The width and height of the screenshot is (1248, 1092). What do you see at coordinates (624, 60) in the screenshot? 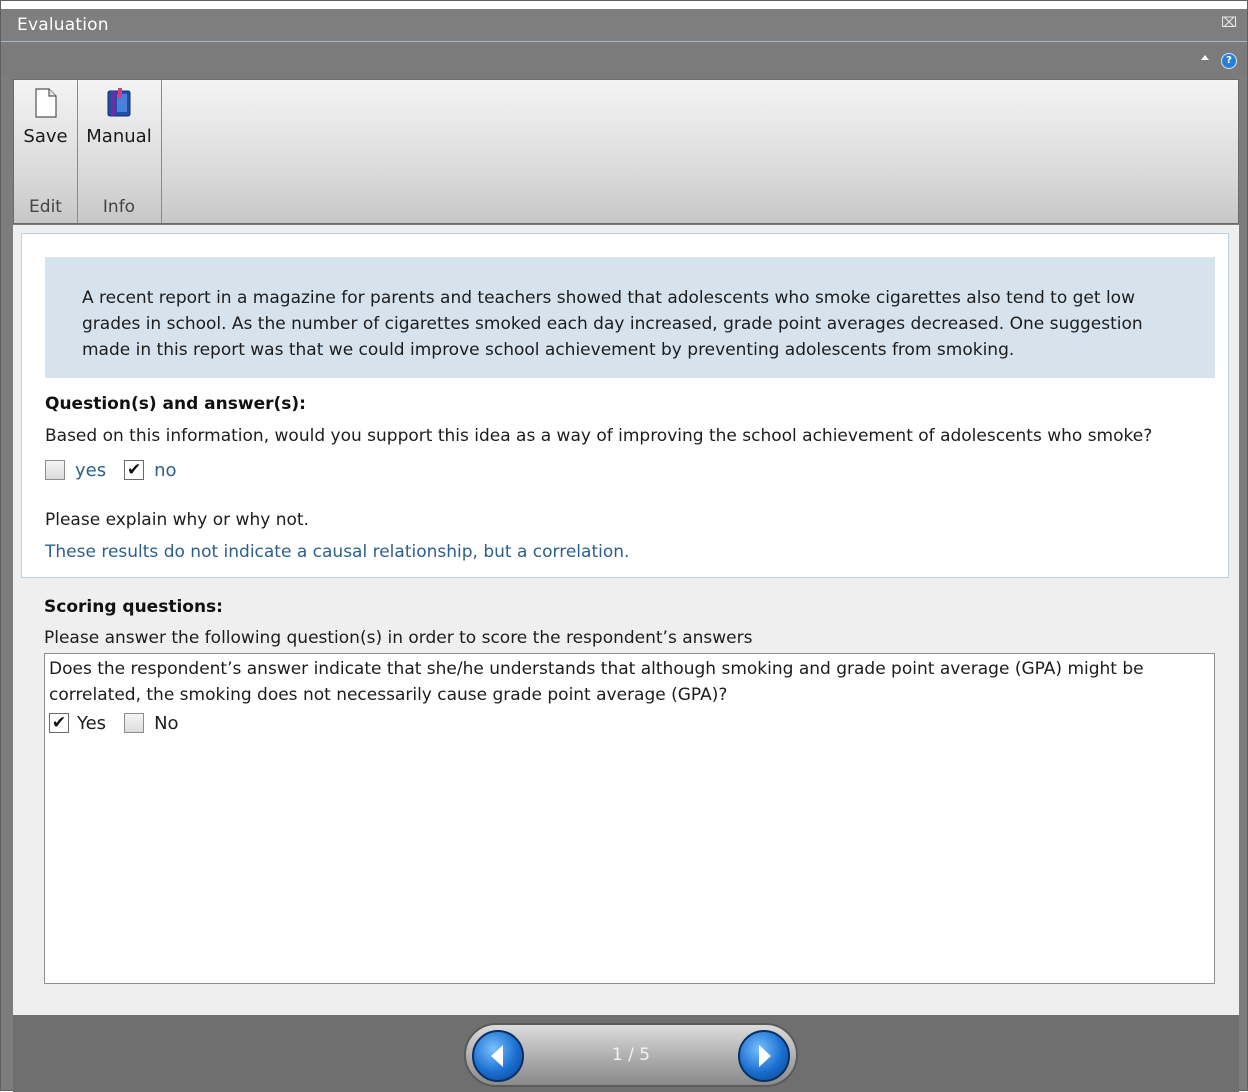
I see `ribbon-header: ?` at bounding box center [624, 60].